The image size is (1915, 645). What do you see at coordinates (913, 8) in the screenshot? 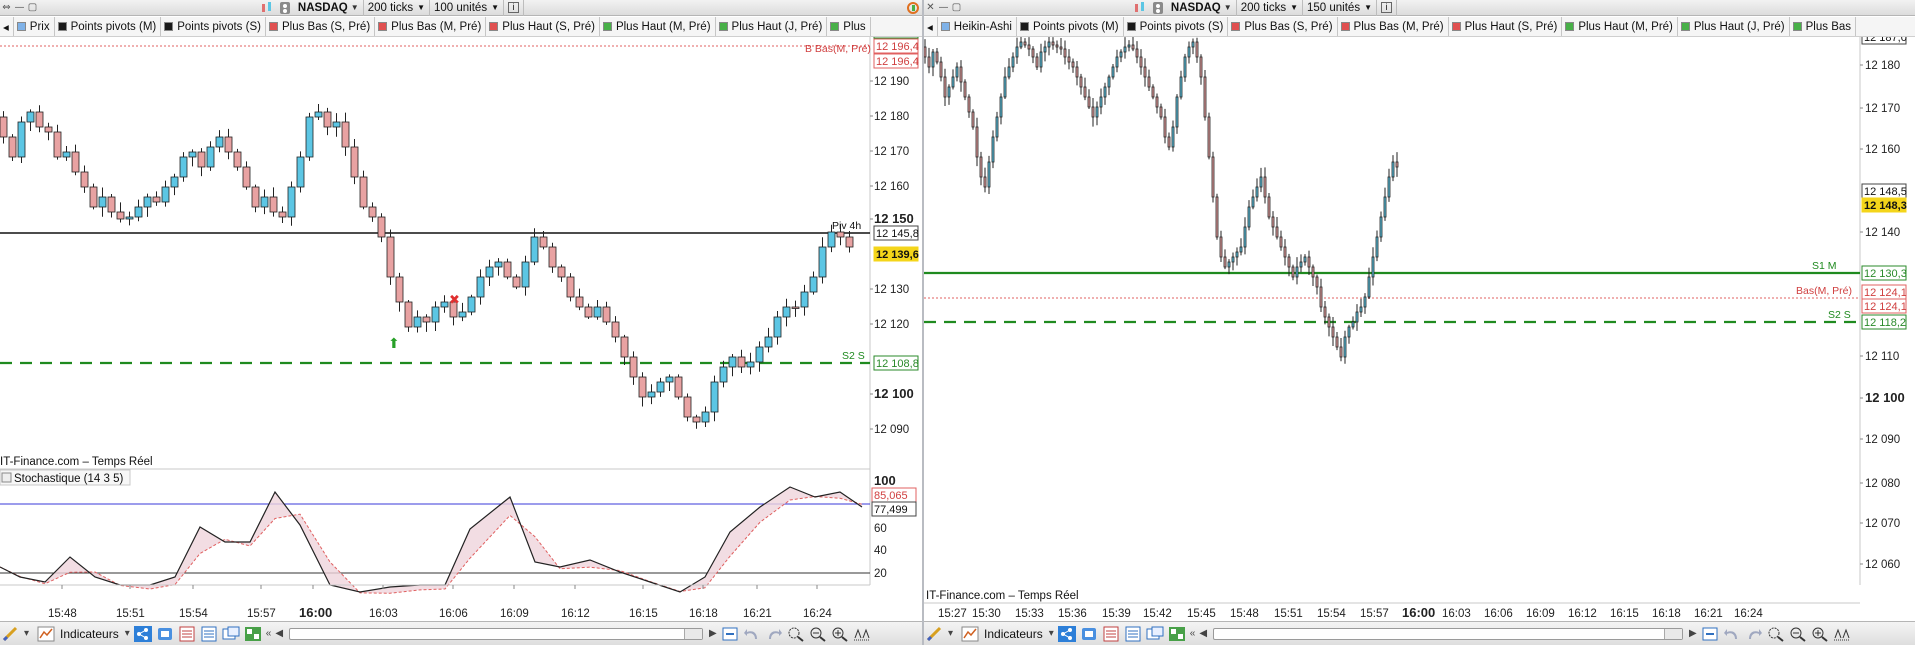
I see `refresh-icon` at bounding box center [913, 8].